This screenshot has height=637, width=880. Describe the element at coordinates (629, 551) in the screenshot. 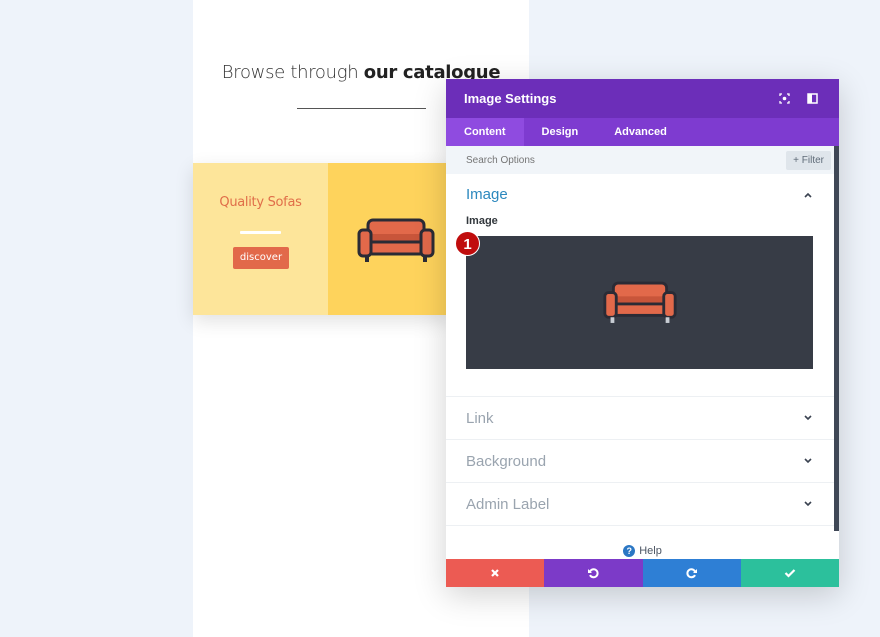

I see `help-icon: ?` at that location.